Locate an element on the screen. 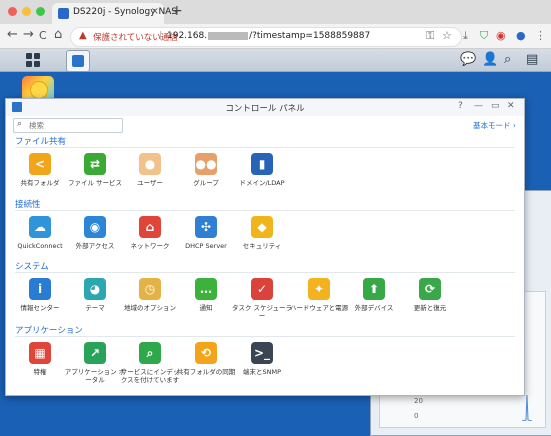  browser-menu-icon: ⋮ is located at coordinates (540, 35).